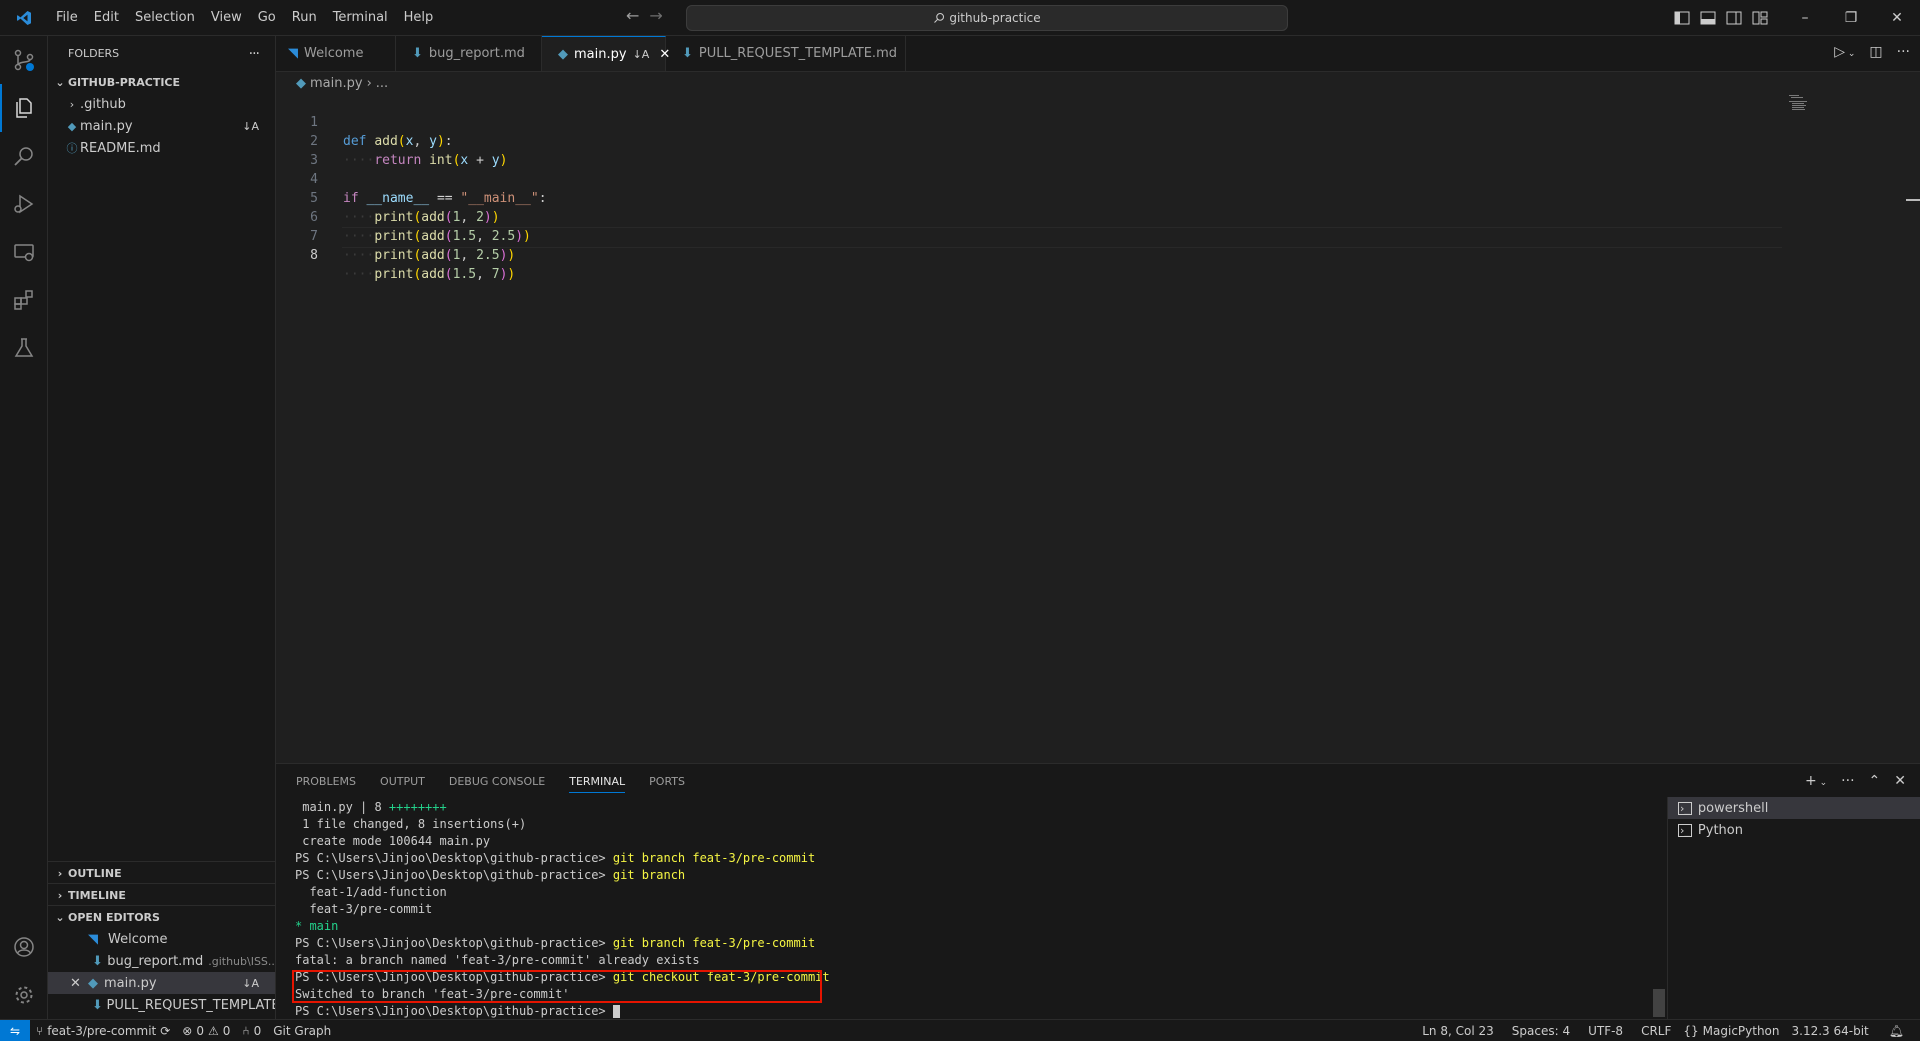  I want to click on search-icon, so click(23, 156).